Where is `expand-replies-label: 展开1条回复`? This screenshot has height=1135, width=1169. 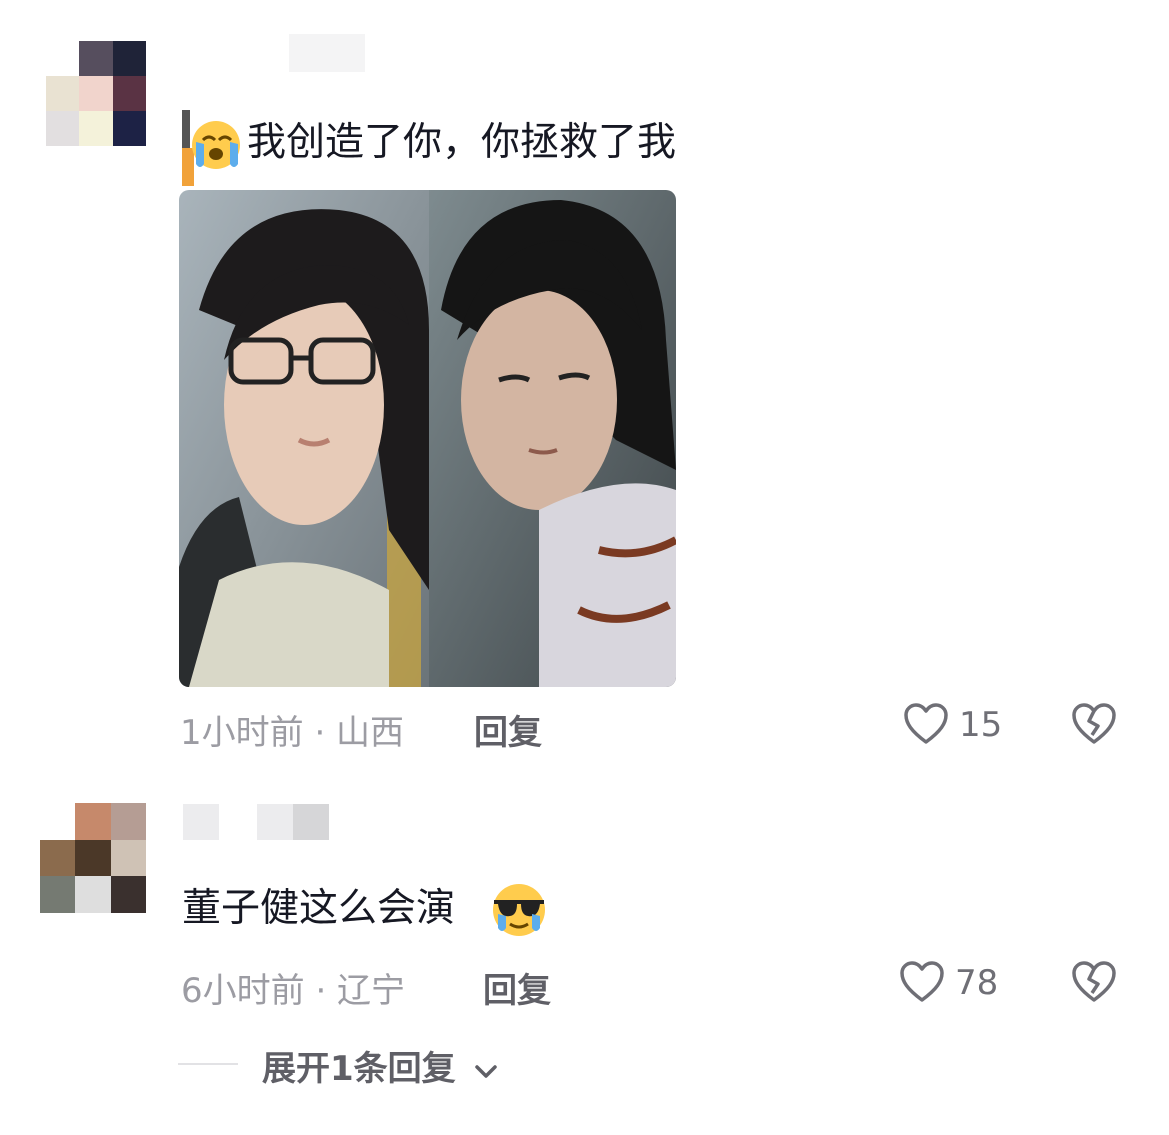 expand-replies-label: 展开1条回复 is located at coordinates (359, 1069).